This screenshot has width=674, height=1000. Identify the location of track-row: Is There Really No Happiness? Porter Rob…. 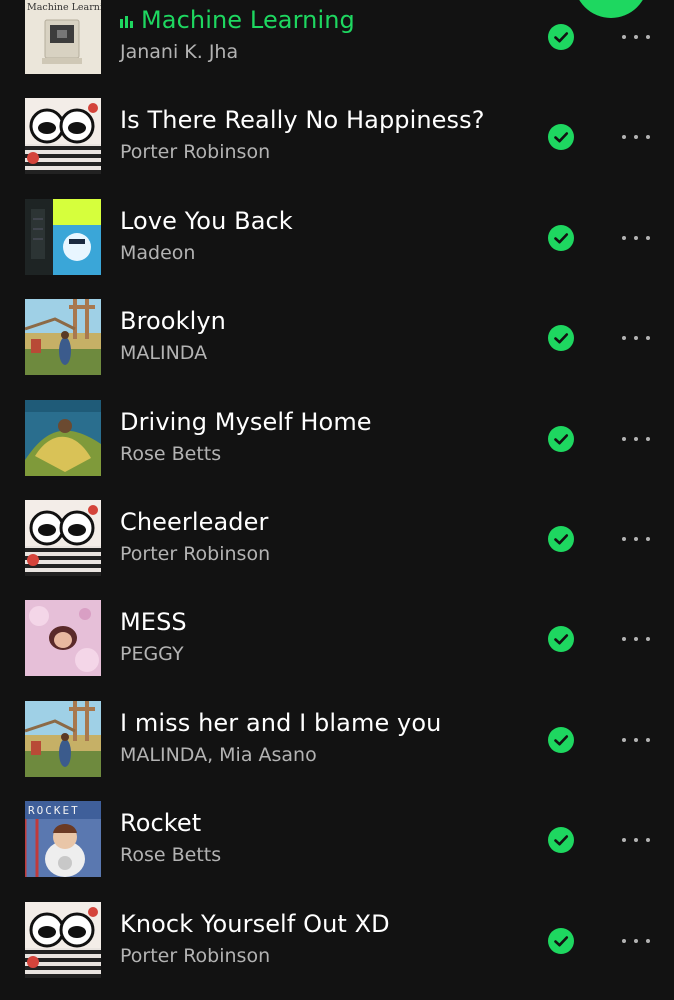
(337, 148).